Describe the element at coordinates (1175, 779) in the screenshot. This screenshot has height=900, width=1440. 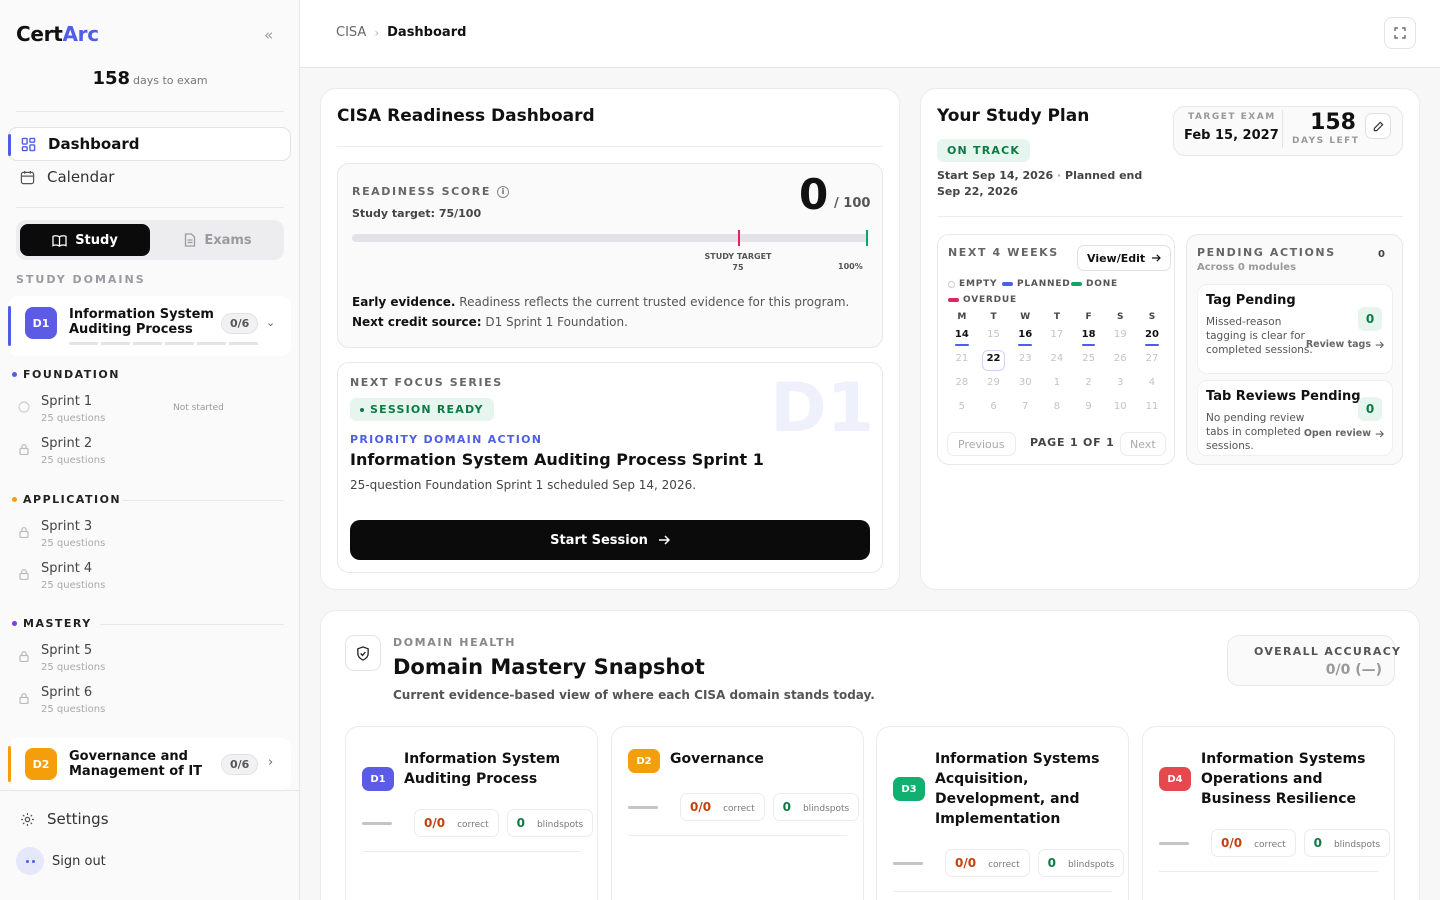
I see `domain-badge: D4` at that location.